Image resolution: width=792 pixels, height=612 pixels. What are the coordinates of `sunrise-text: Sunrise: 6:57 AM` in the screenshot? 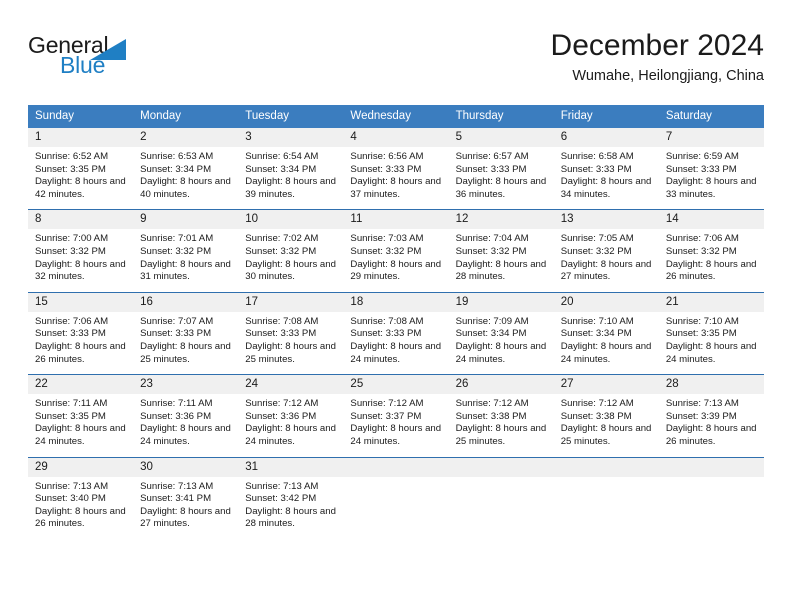 It's located at (492, 156).